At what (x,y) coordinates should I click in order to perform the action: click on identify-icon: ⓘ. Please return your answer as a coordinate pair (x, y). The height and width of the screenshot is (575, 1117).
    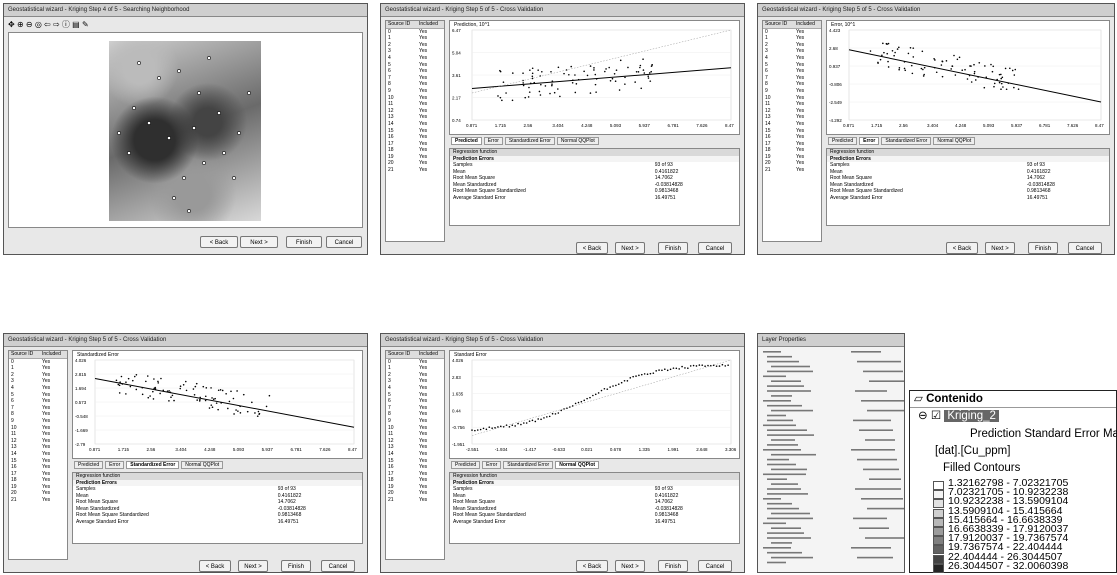
    Looking at the image, I should click on (66, 24).